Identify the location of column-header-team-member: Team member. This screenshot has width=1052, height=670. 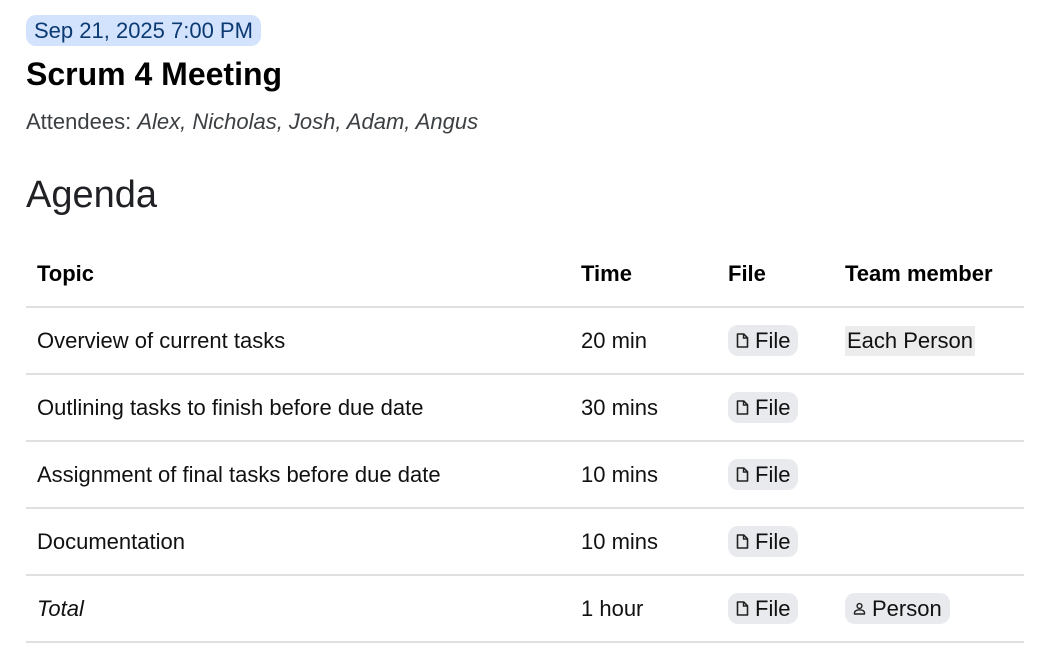
(929, 274).